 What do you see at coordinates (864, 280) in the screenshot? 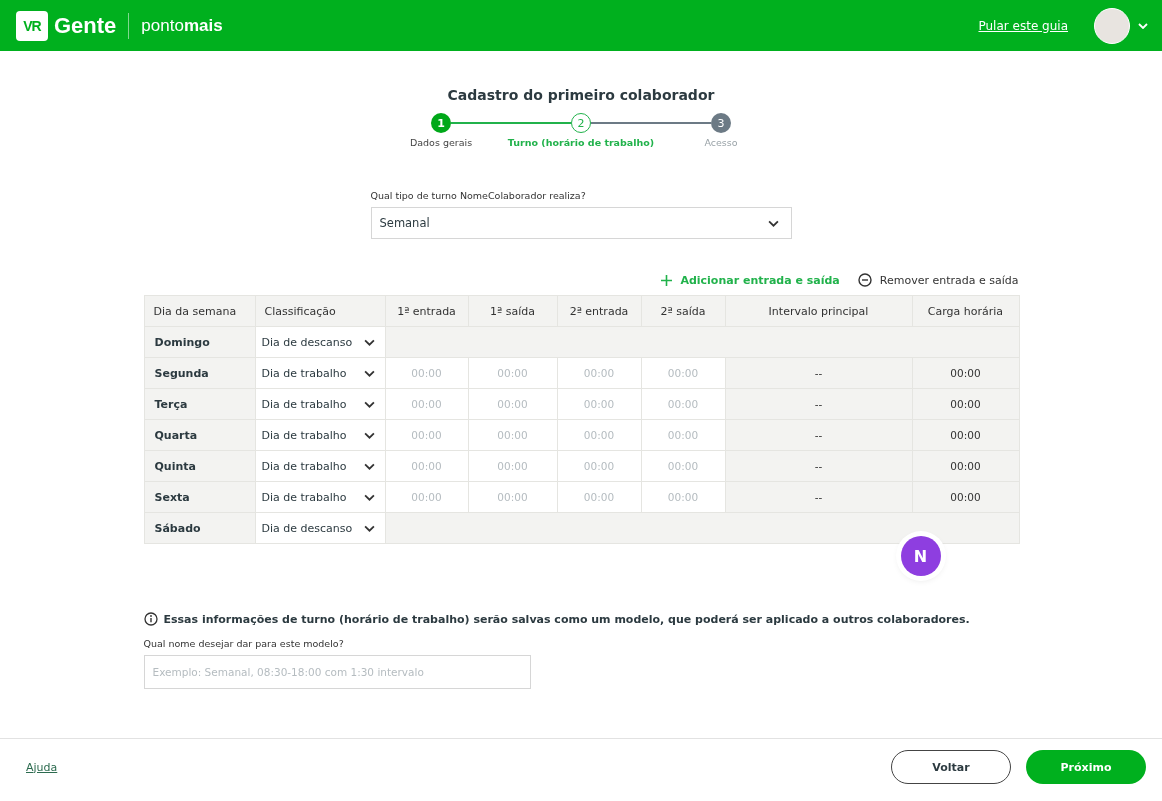
I see `minus-circle-icon` at bounding box center [864, 280].